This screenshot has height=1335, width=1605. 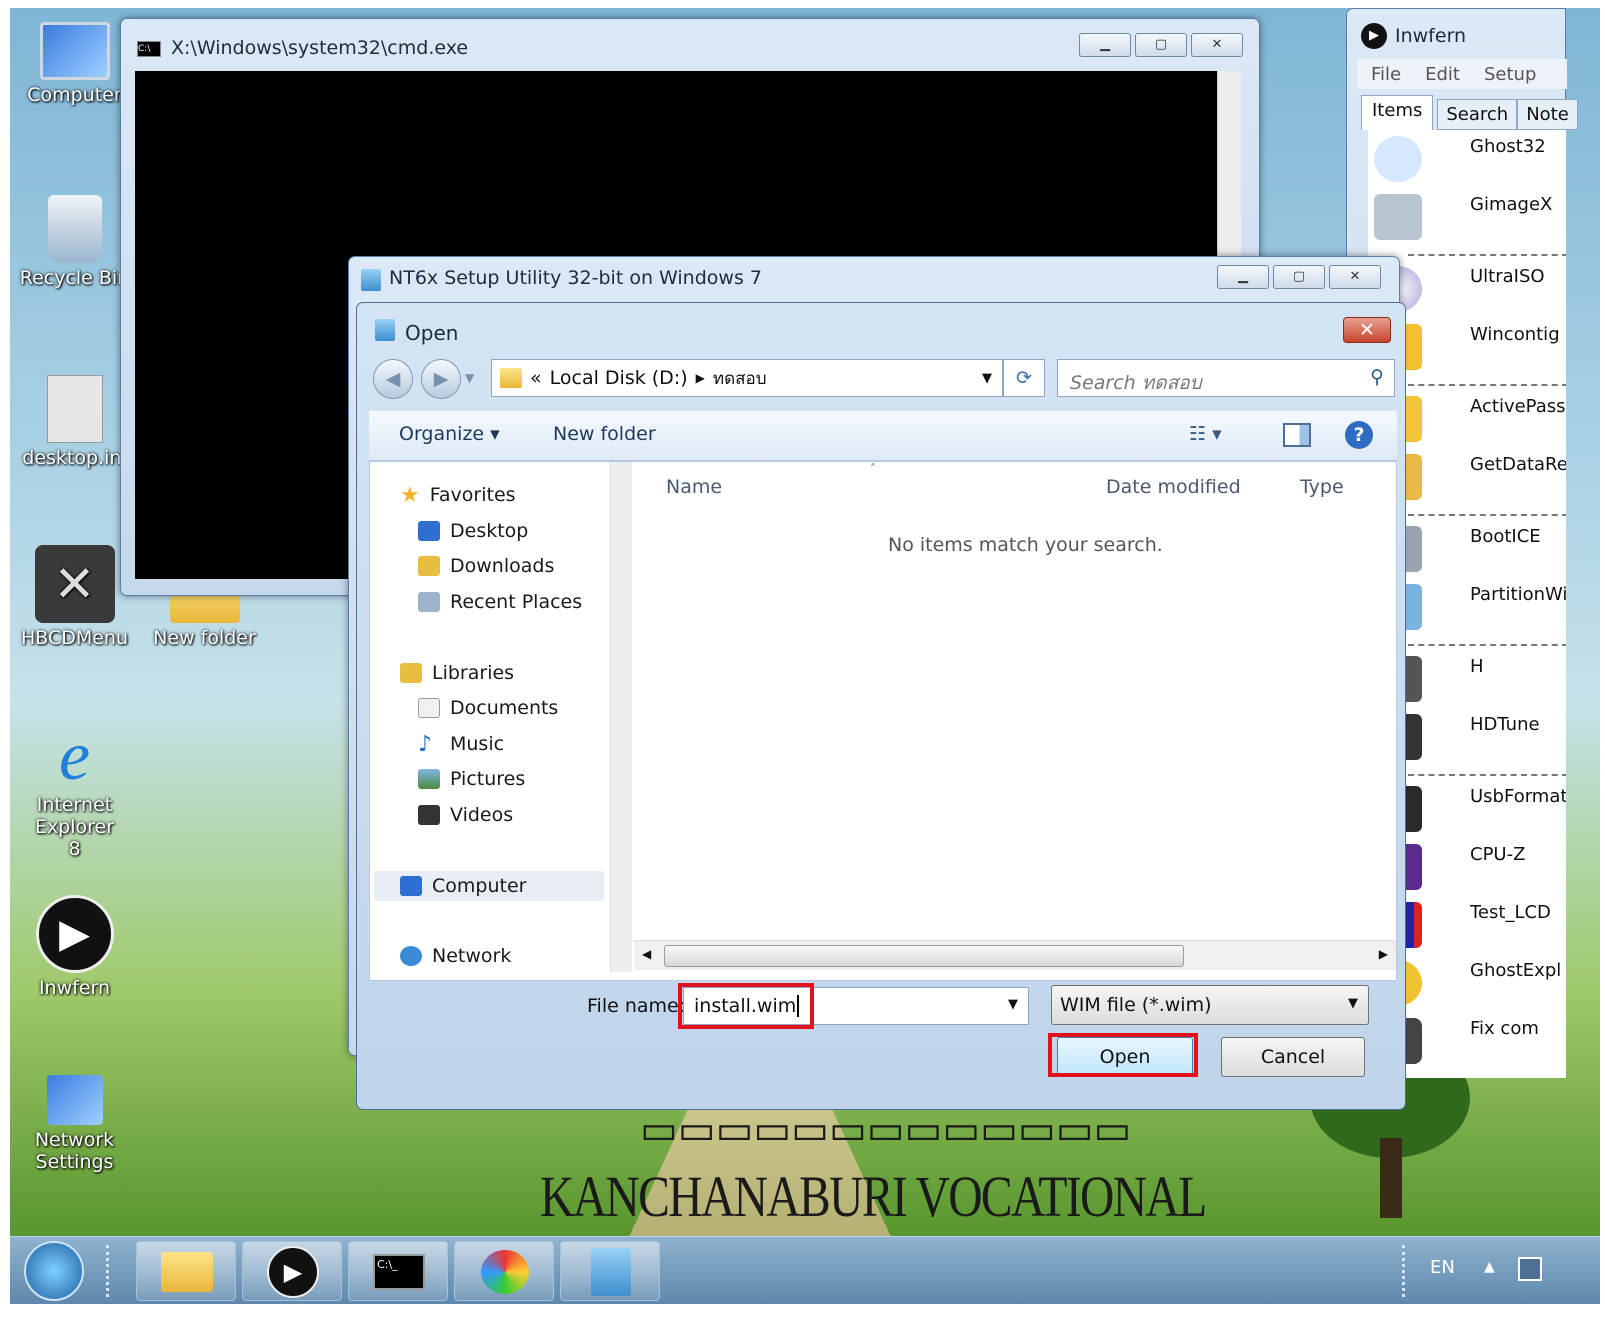 What do you see at coordinates (461, 744) in the screenshot?
I see `nav-music: ♪ Music` at bounding box center [461, 744].